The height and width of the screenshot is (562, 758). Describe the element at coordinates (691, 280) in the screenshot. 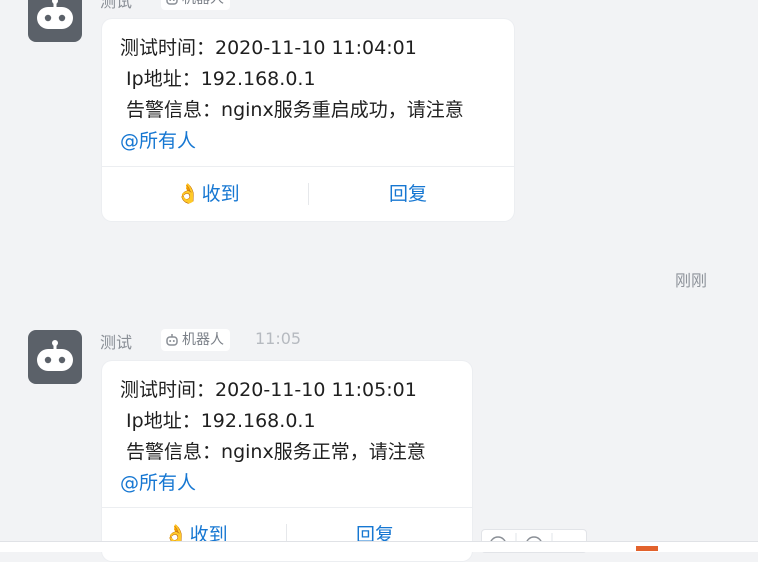

I see `read-timestamp: 刚刚` at that location.